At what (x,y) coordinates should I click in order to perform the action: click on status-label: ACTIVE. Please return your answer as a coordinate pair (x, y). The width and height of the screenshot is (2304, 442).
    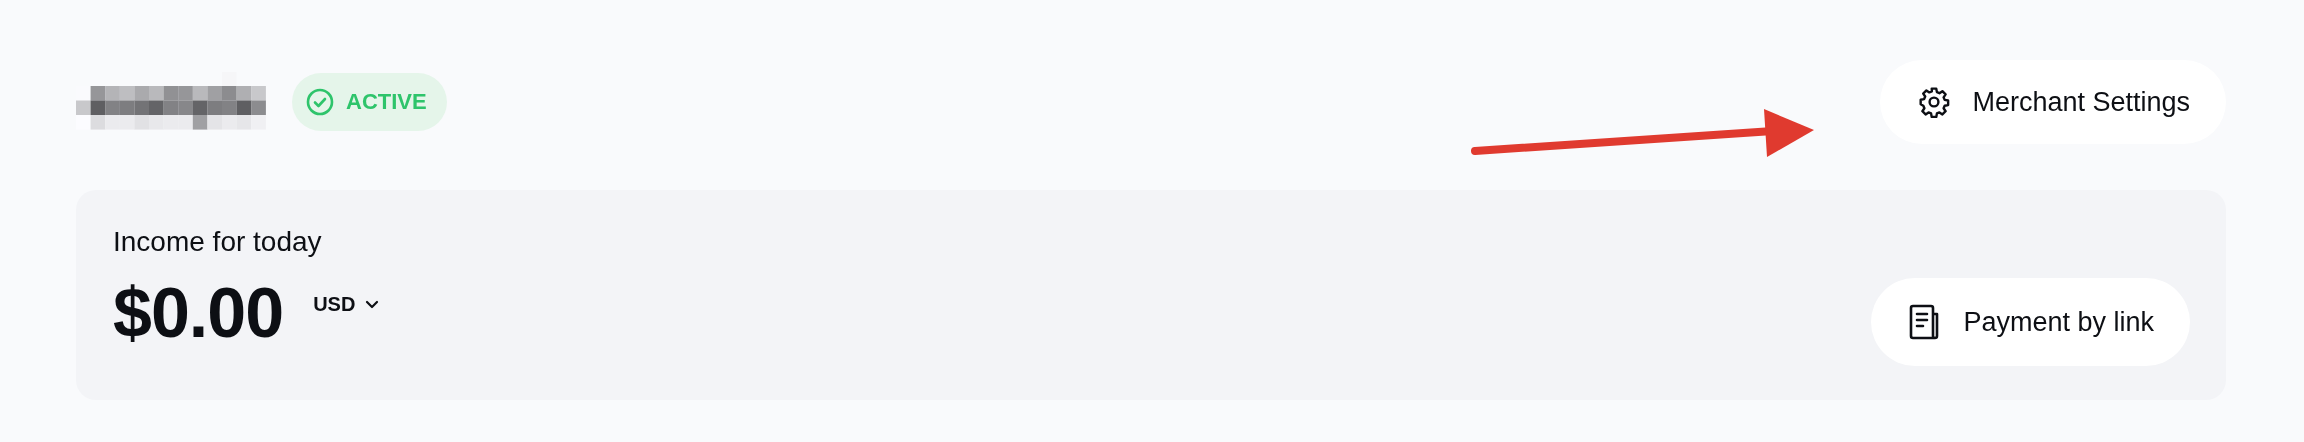
    Looking at the image, I should click on (386, 102).